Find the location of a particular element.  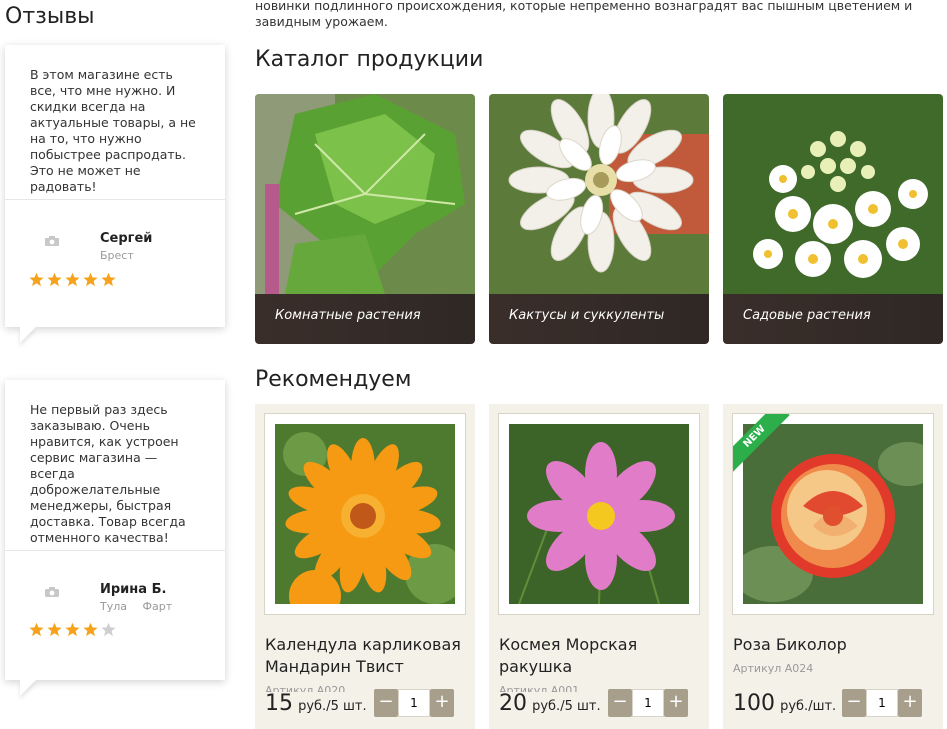

reviewer-region: Фарт is located at coordinates (157, 606).